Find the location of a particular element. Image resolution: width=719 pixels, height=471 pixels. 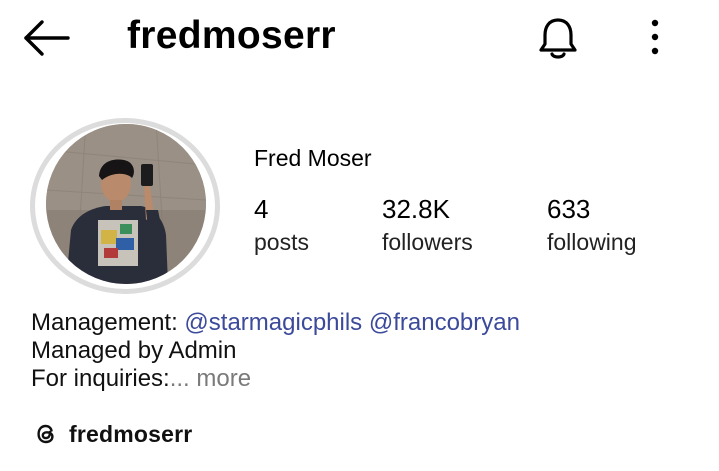

bio-inquiries-text: For inquiries: is located at coordinates (100, 378).